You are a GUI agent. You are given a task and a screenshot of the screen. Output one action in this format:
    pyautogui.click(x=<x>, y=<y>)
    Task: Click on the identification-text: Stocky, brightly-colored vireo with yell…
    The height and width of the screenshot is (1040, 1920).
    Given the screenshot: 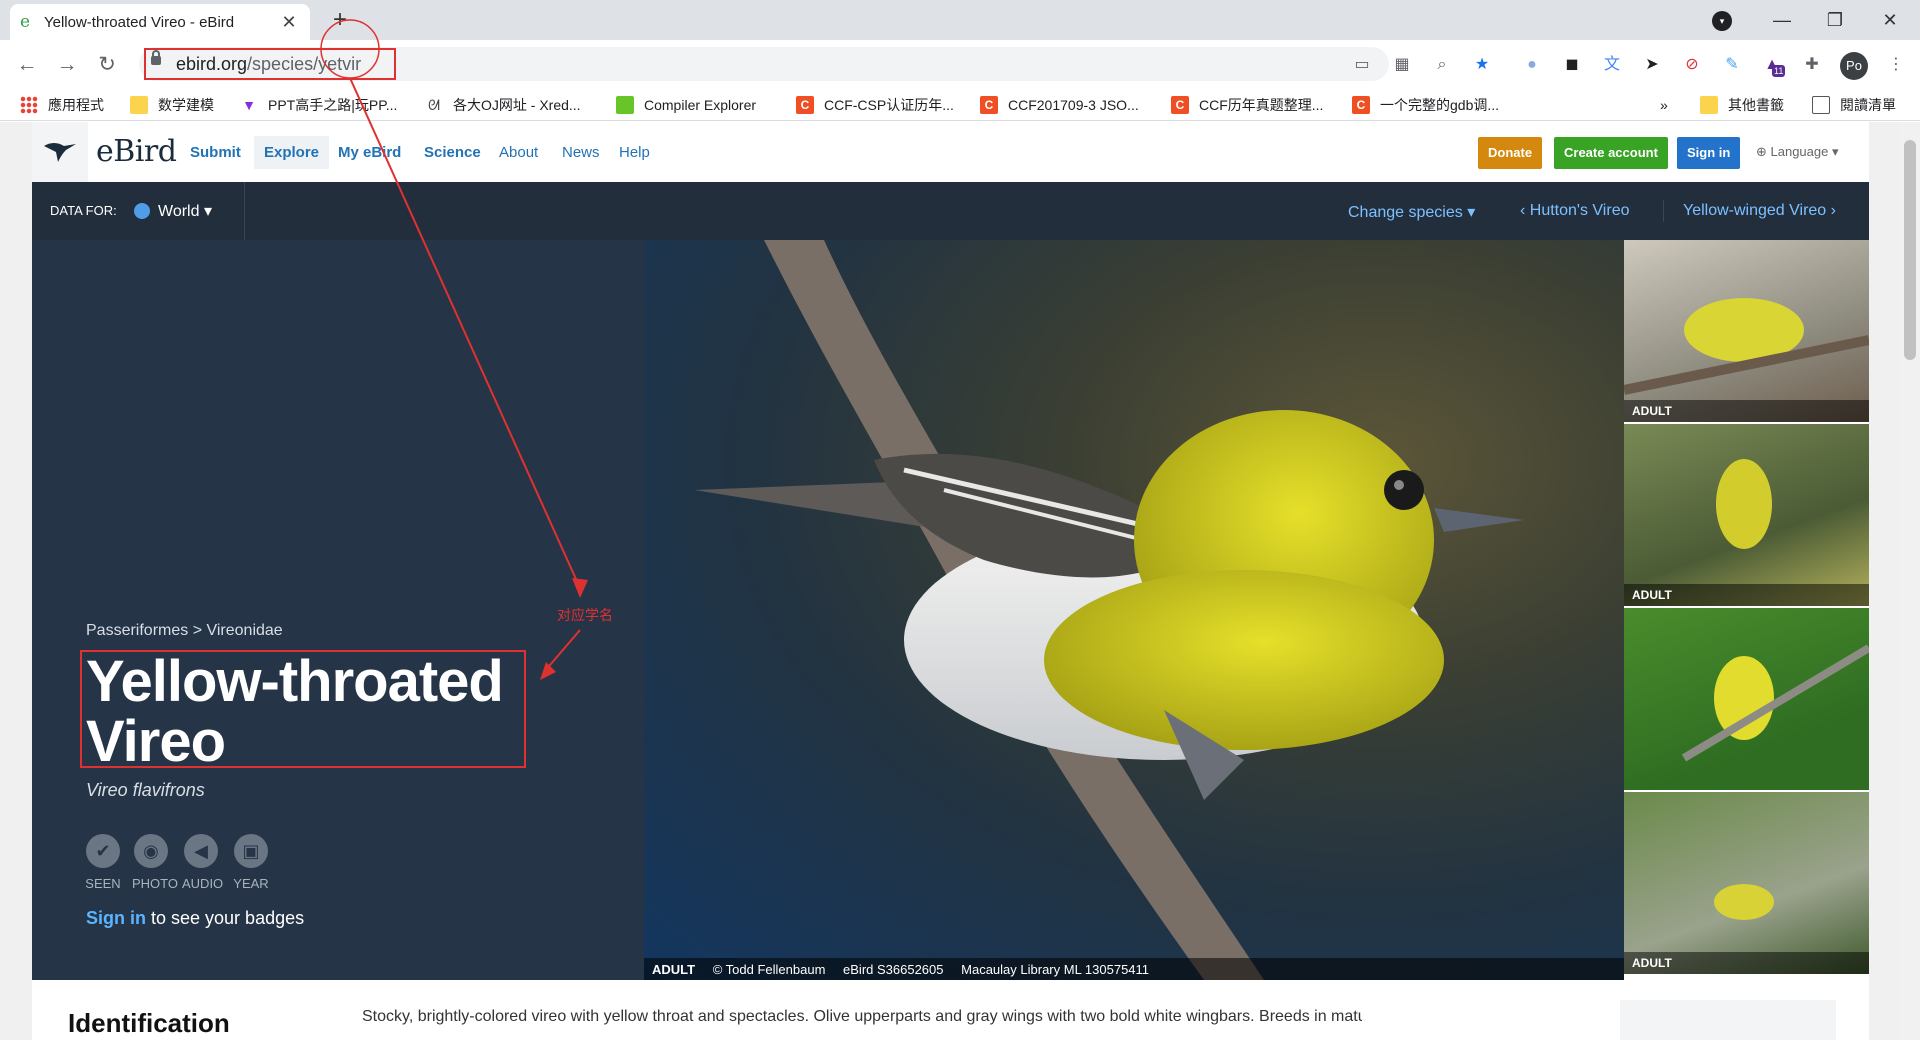 What is the action you would take?
    pyautogui.click(x=862, y=1016)
    